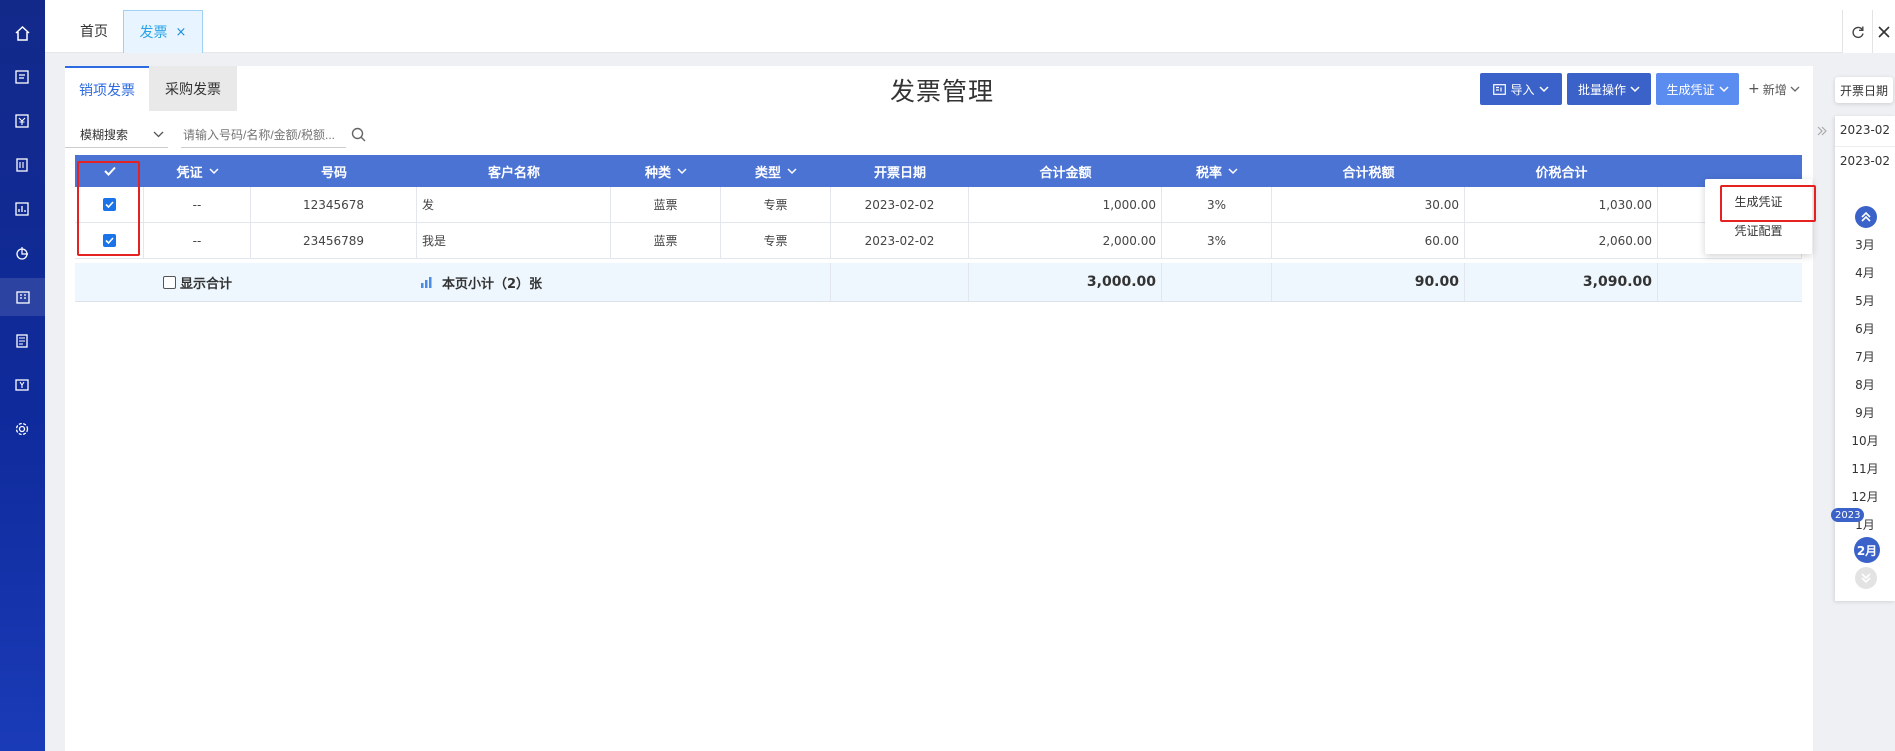 This screenshot has width=1895, height=751. I want to click on show-total-toggle: 显示合计, so click(246, 282).